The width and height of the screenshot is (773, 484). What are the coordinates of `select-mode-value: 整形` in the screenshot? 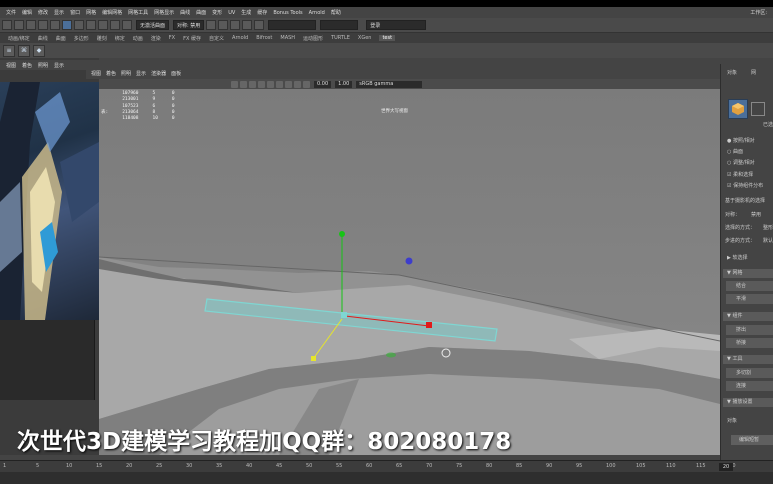 It's located at (768, 227).